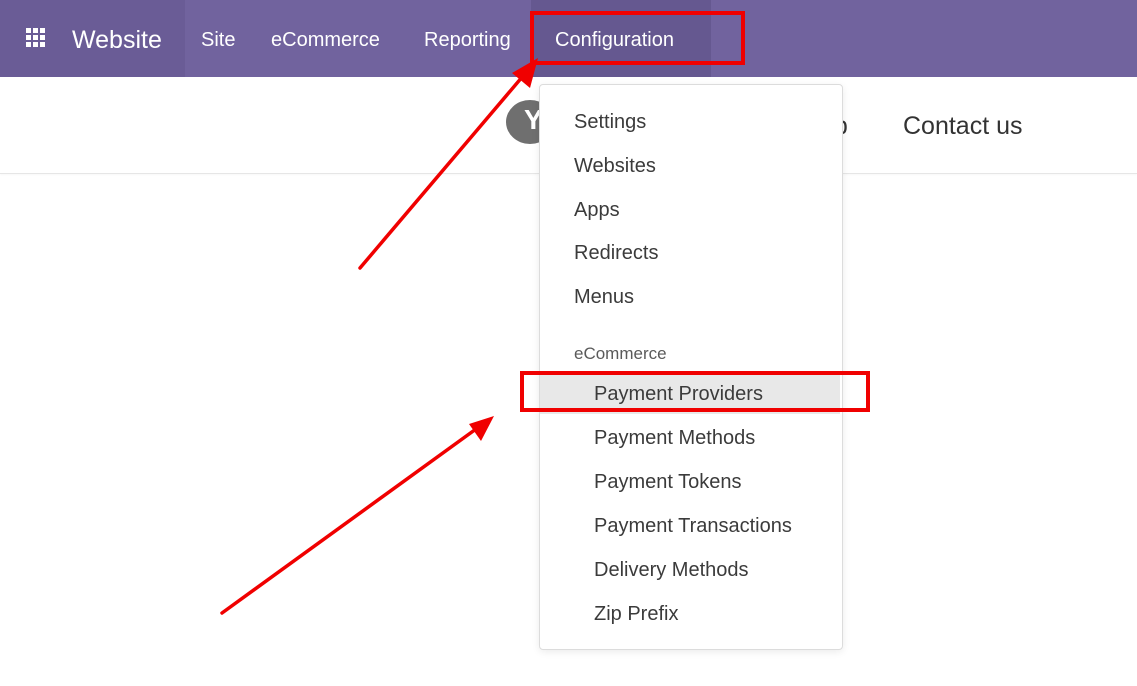  I want to click on annotation-arrow-to-payment-providers, so click(357, 515).